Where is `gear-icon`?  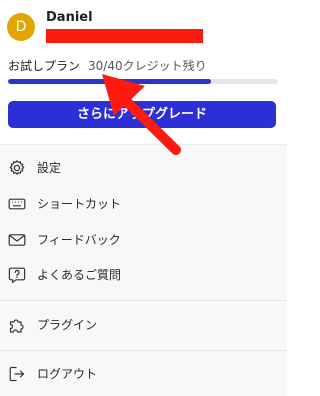
gear-icon is located at coordinates (17, 167).